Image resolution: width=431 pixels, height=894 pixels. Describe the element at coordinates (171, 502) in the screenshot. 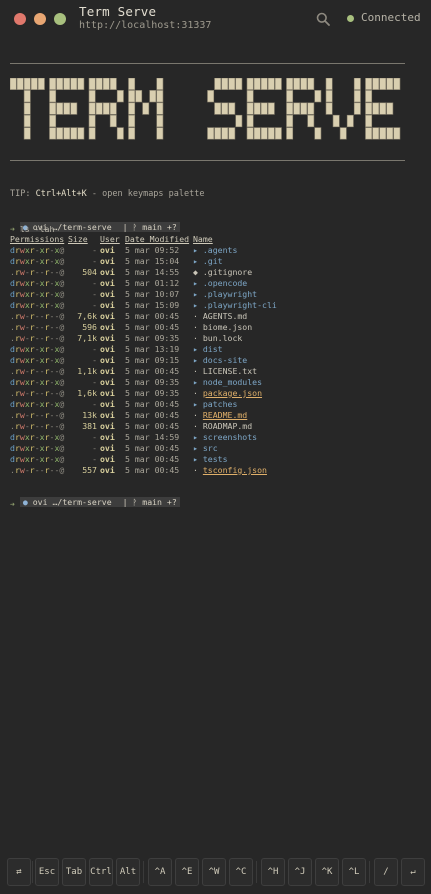

I see `prompt-git-status: +?` at that location.